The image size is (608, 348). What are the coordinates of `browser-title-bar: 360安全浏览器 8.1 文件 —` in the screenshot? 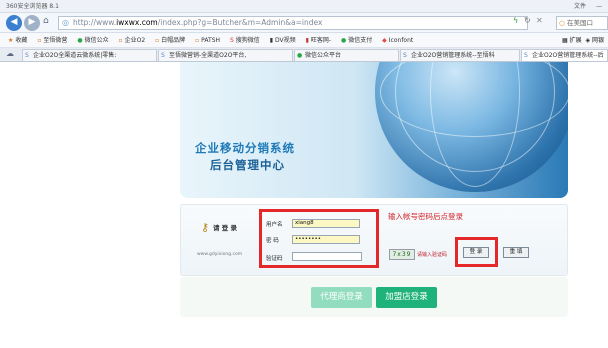 It's located at (304, 6).